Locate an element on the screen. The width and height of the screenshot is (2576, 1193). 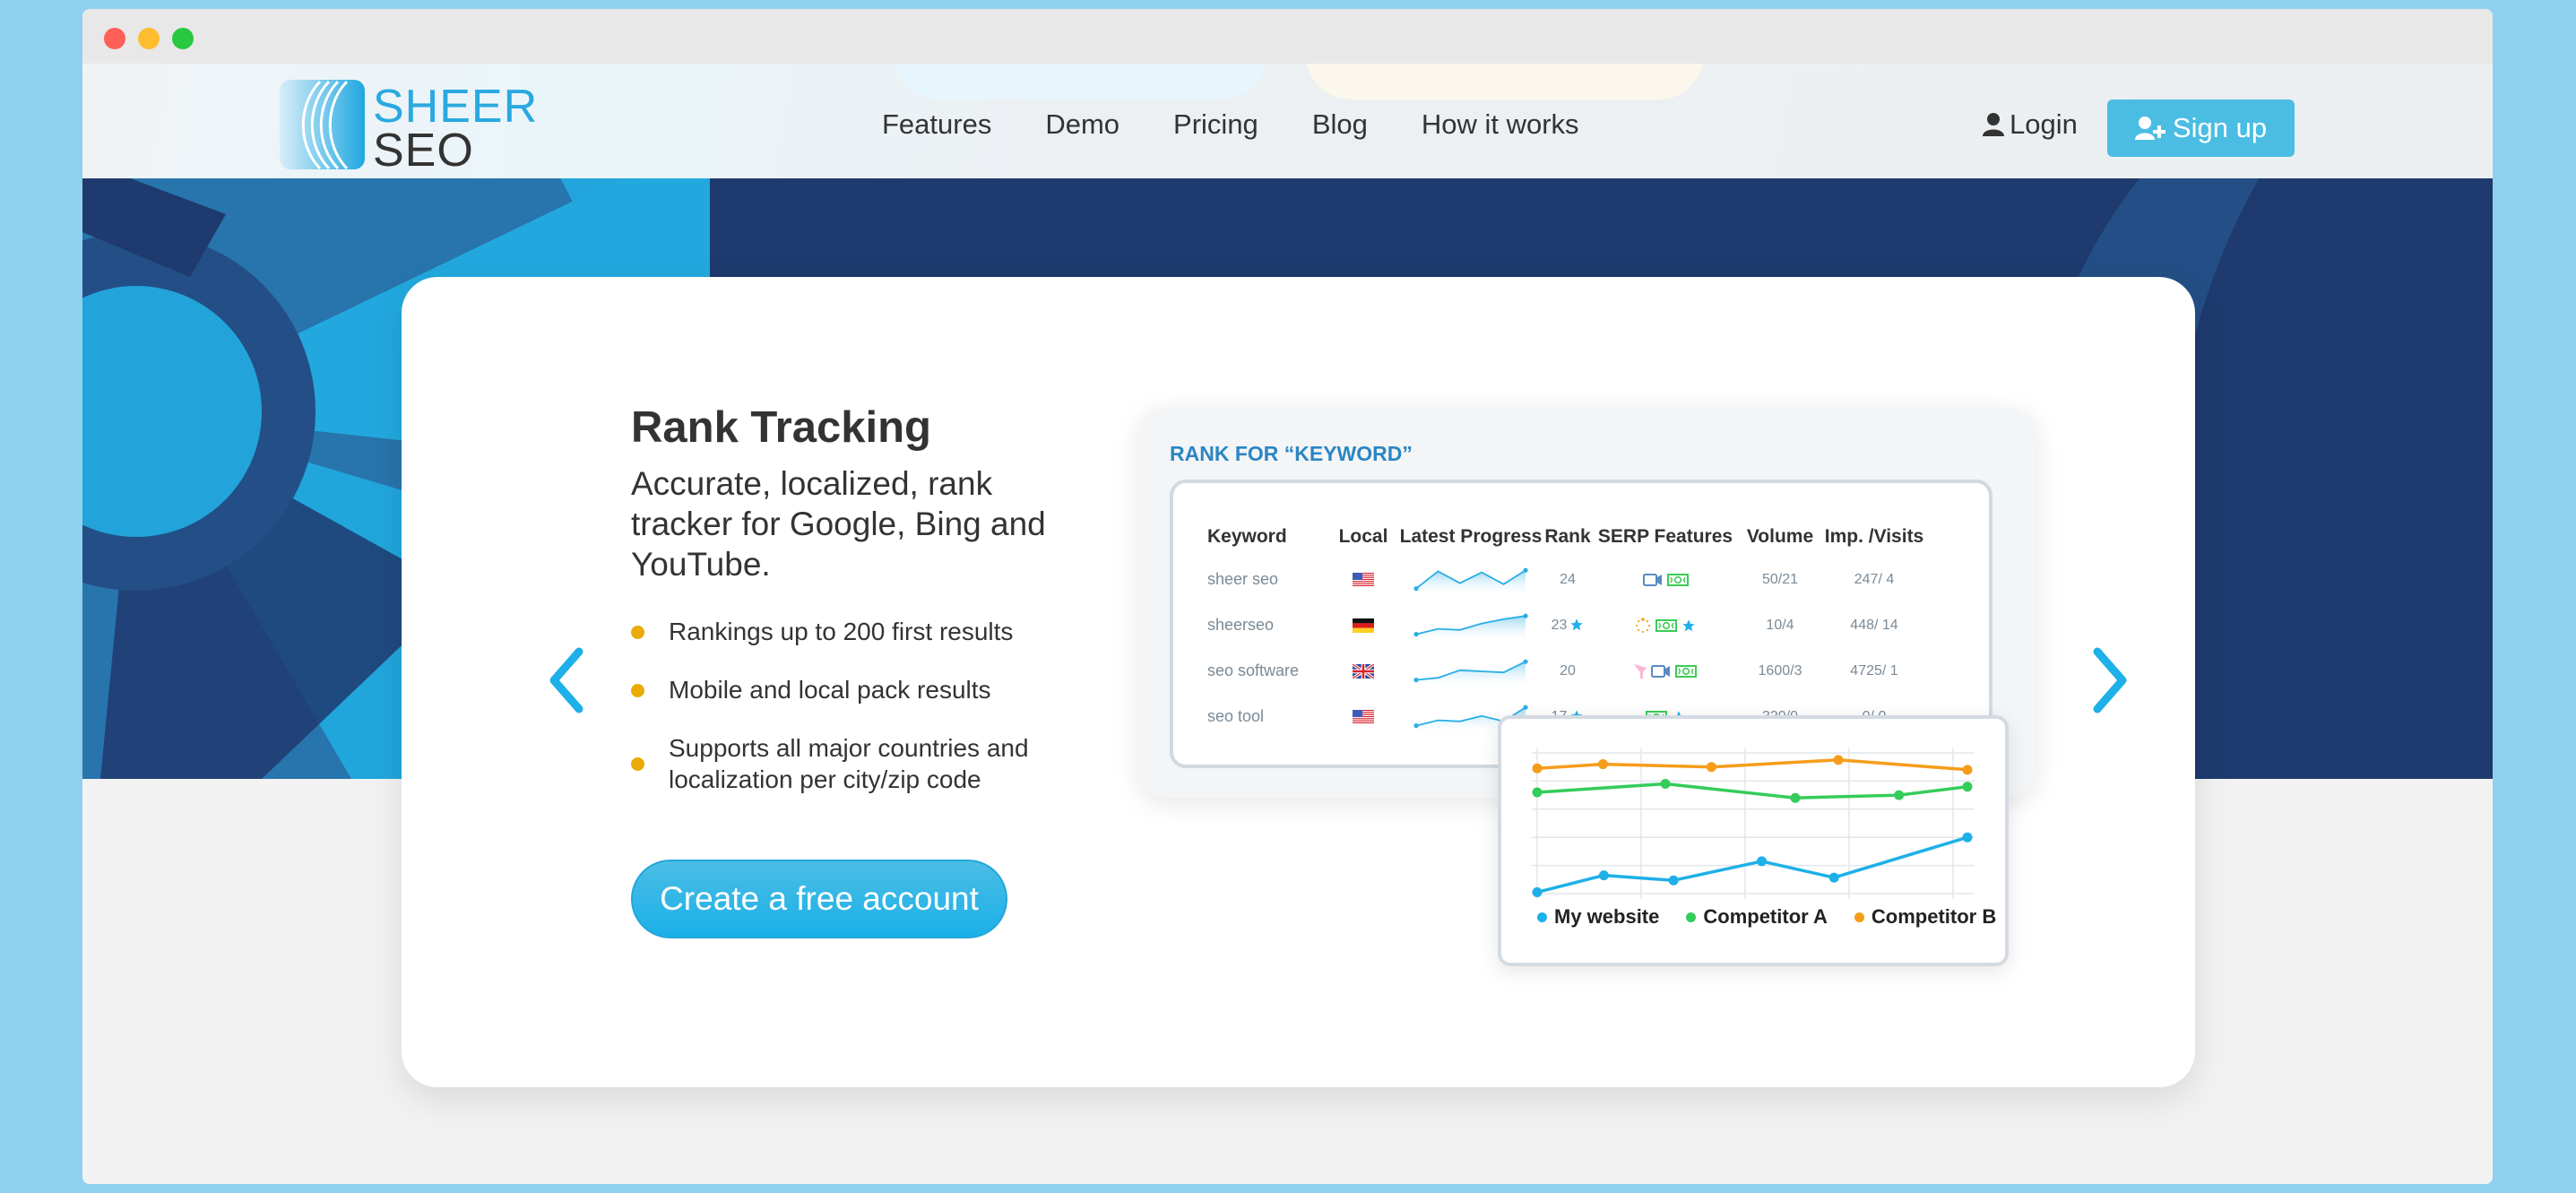
rank-cell: 24 is located at coordinates (1567, 579).